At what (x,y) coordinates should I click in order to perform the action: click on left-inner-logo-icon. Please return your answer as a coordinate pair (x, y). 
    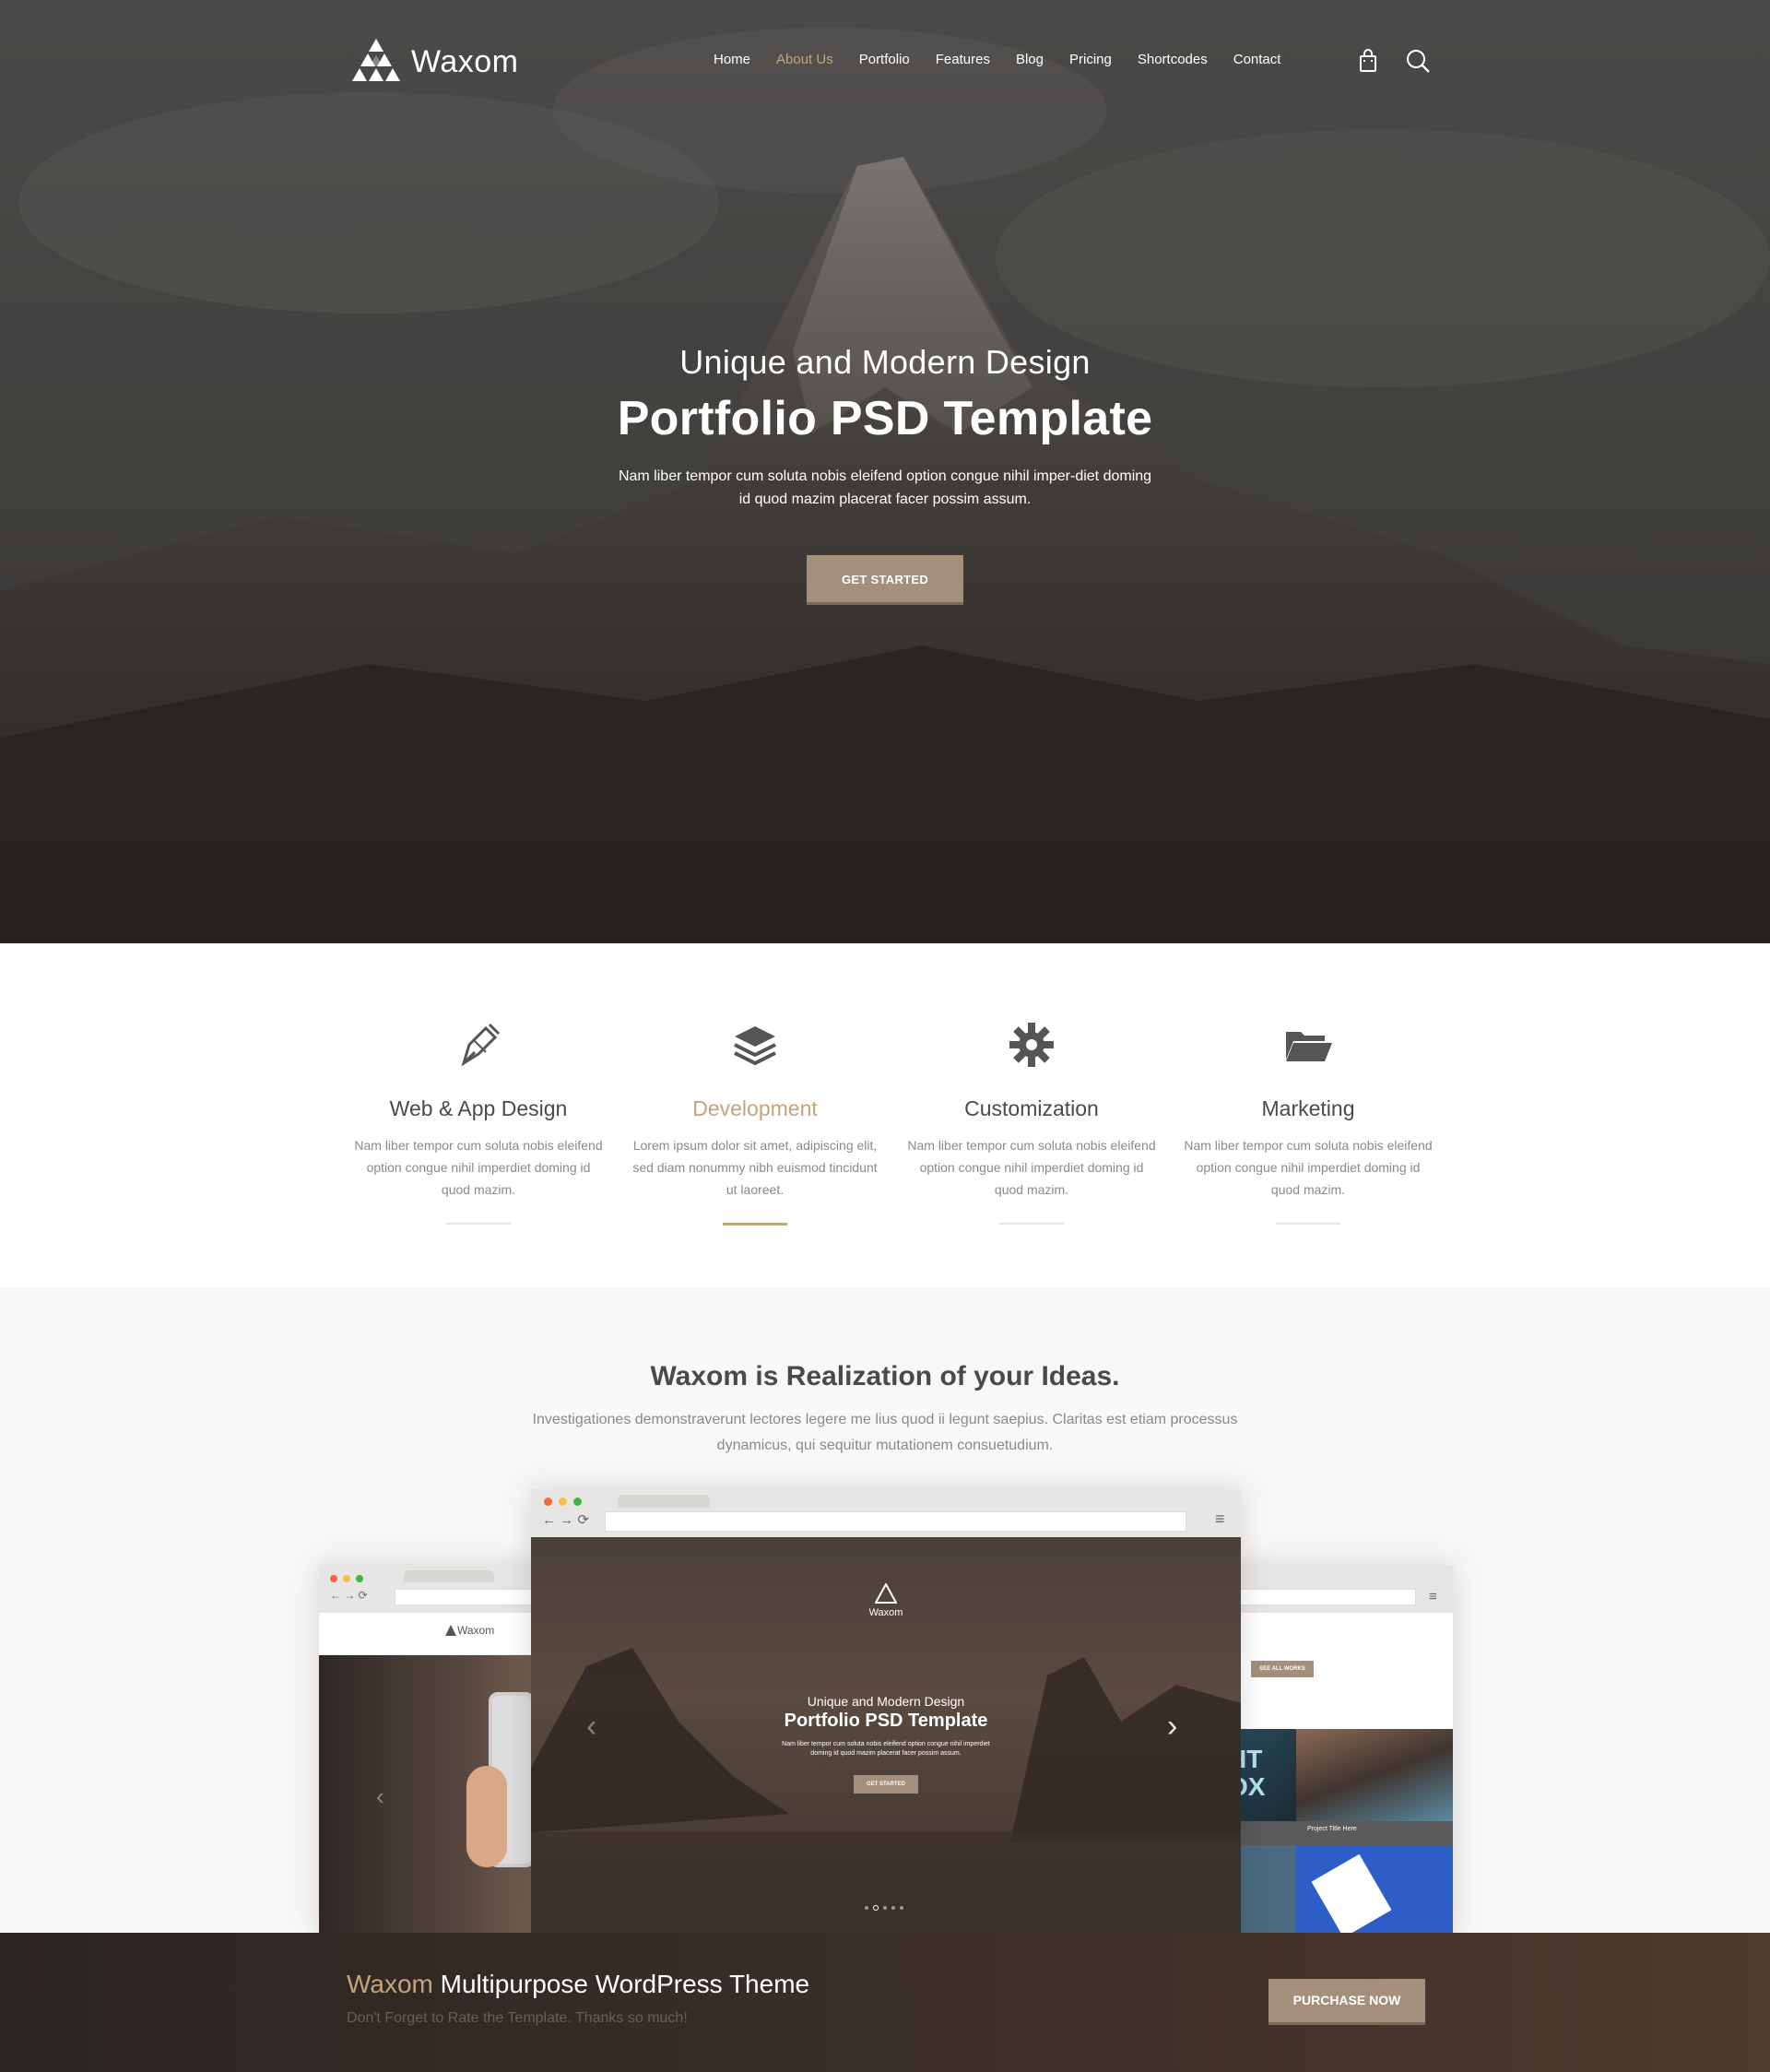
    Looking at the image, I should click on (450, 1630).